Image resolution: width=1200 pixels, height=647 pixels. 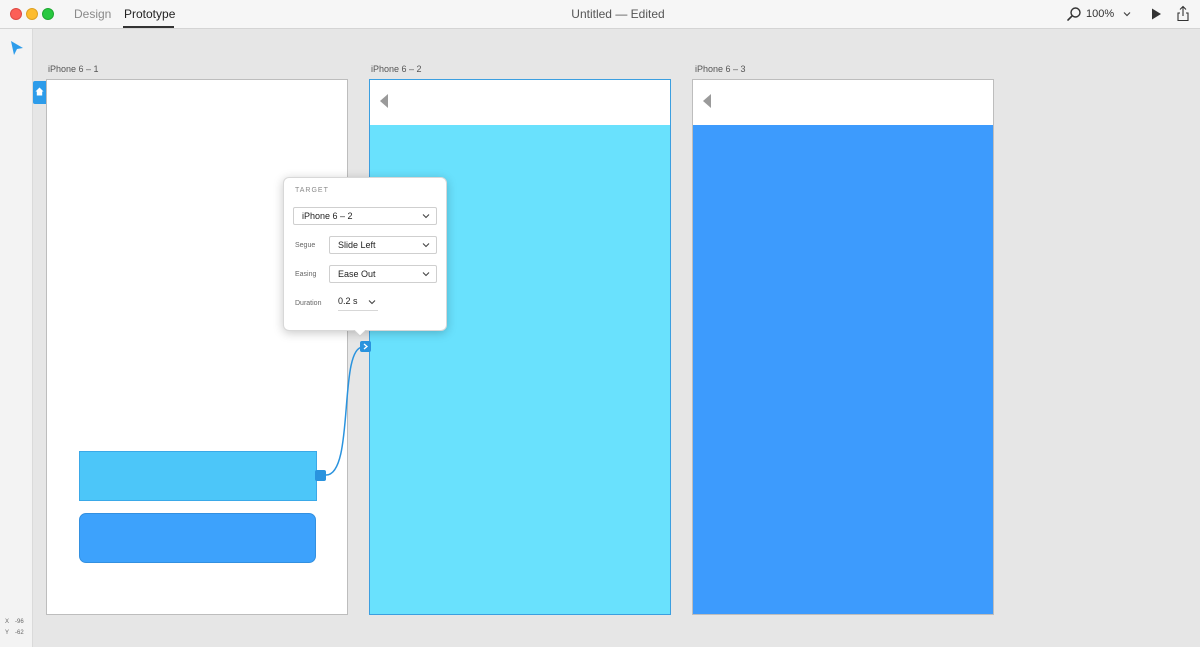 I want to click on home-artboard-marker, so click(x=39, y=92).